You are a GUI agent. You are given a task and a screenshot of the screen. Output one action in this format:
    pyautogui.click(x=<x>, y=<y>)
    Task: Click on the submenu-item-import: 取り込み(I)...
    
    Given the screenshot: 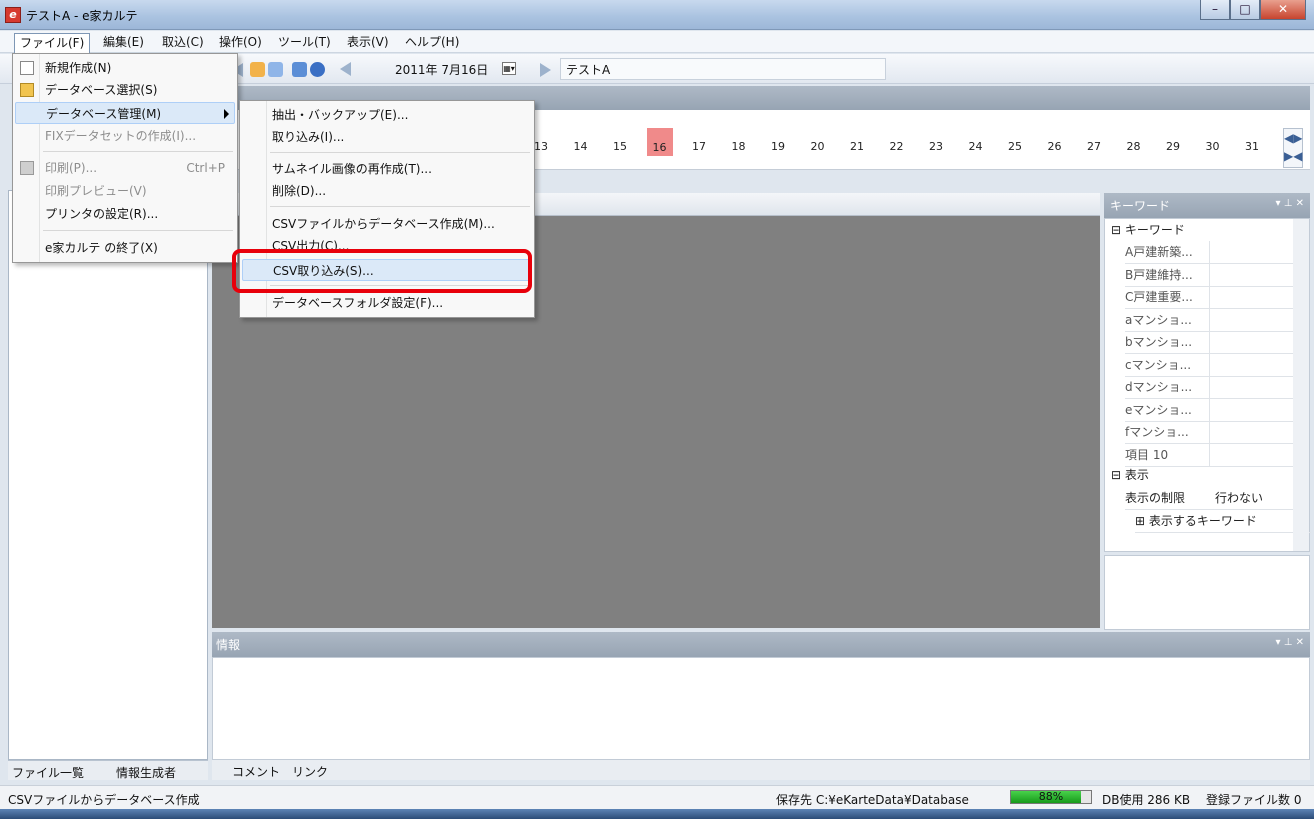 What is the action you would take?
    pyautogui.click(x=387, y=137)
    